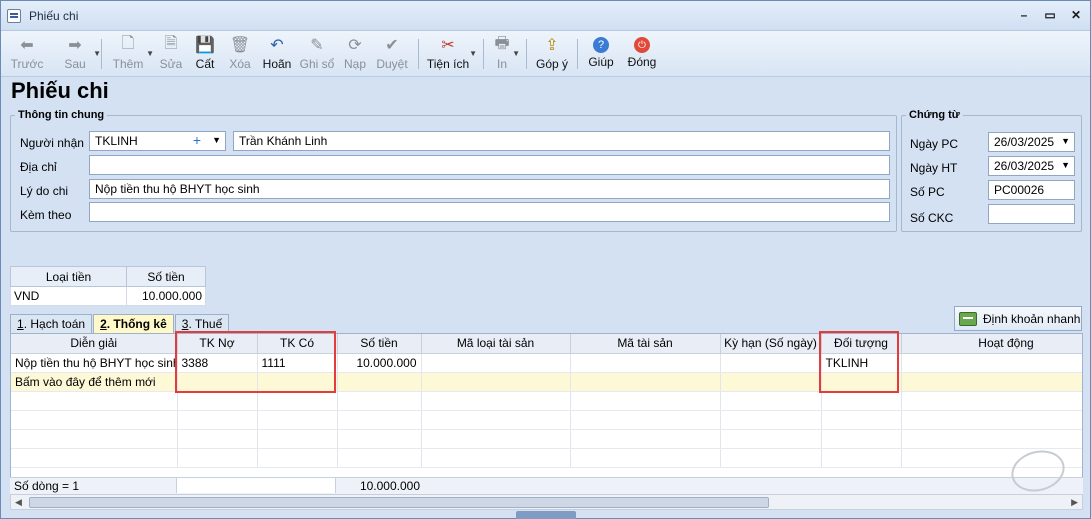 This screenshot has height=519, width=1091. I want to click on ckc-number-field, so click(1031, 214).